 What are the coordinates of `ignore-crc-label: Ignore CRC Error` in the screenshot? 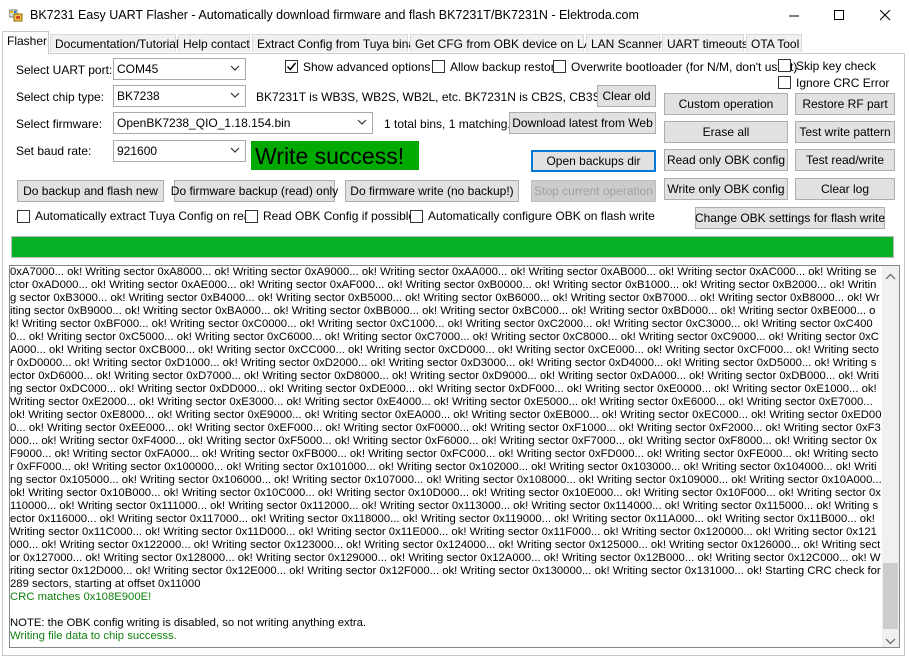 It's located at (843, 83).